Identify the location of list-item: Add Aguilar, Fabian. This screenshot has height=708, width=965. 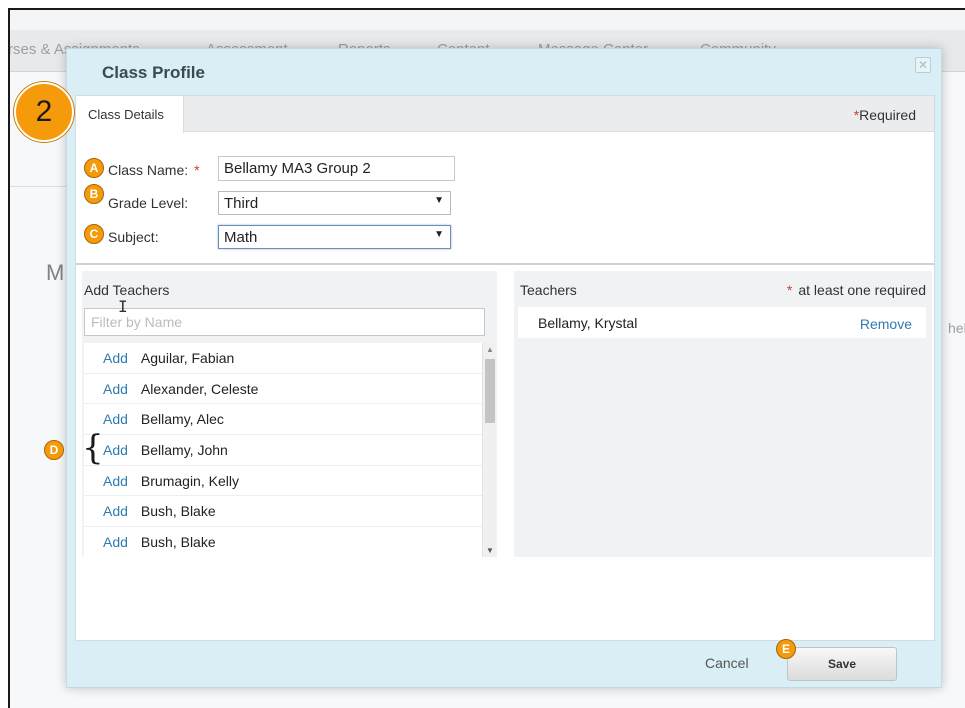
(283, 358).